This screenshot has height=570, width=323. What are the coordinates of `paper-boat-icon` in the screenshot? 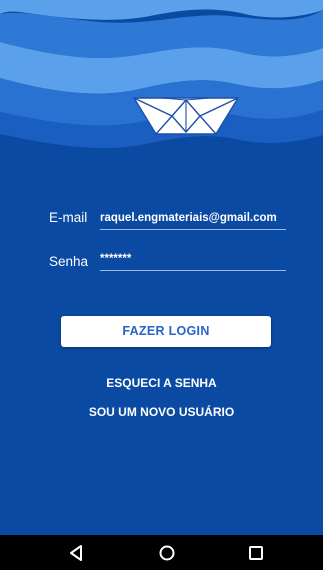 It's located at (186, 116).